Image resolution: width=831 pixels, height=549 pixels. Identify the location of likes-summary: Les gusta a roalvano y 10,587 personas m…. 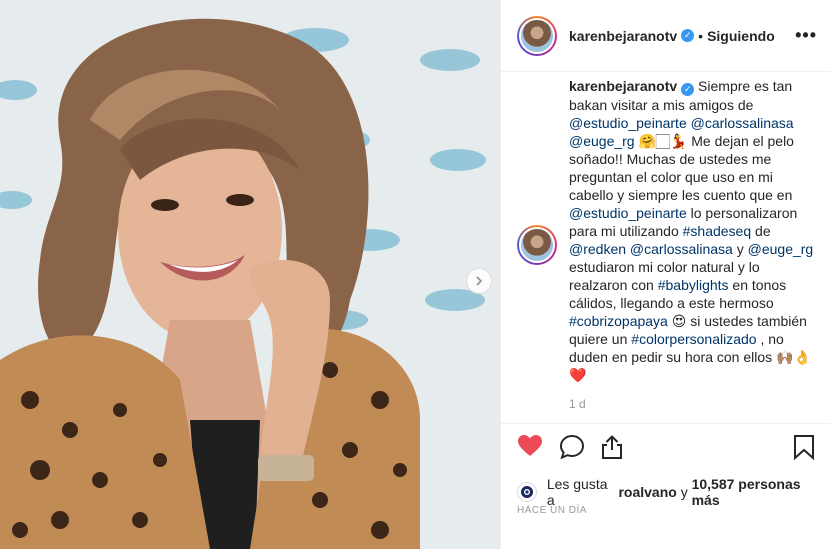
(674, 492).